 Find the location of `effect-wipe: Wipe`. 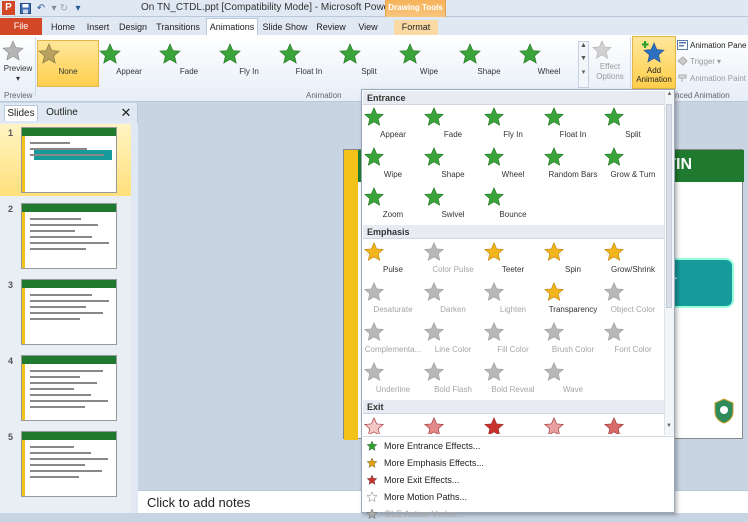

effect-wipe: Wipe is located at coordinates (393, 162).